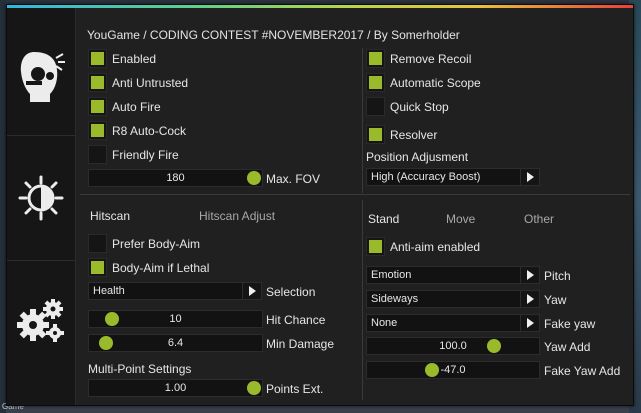  Describe the element at coordinates (175, 291) in the screenshot. I see `selection-dropdown: Health` at that location.